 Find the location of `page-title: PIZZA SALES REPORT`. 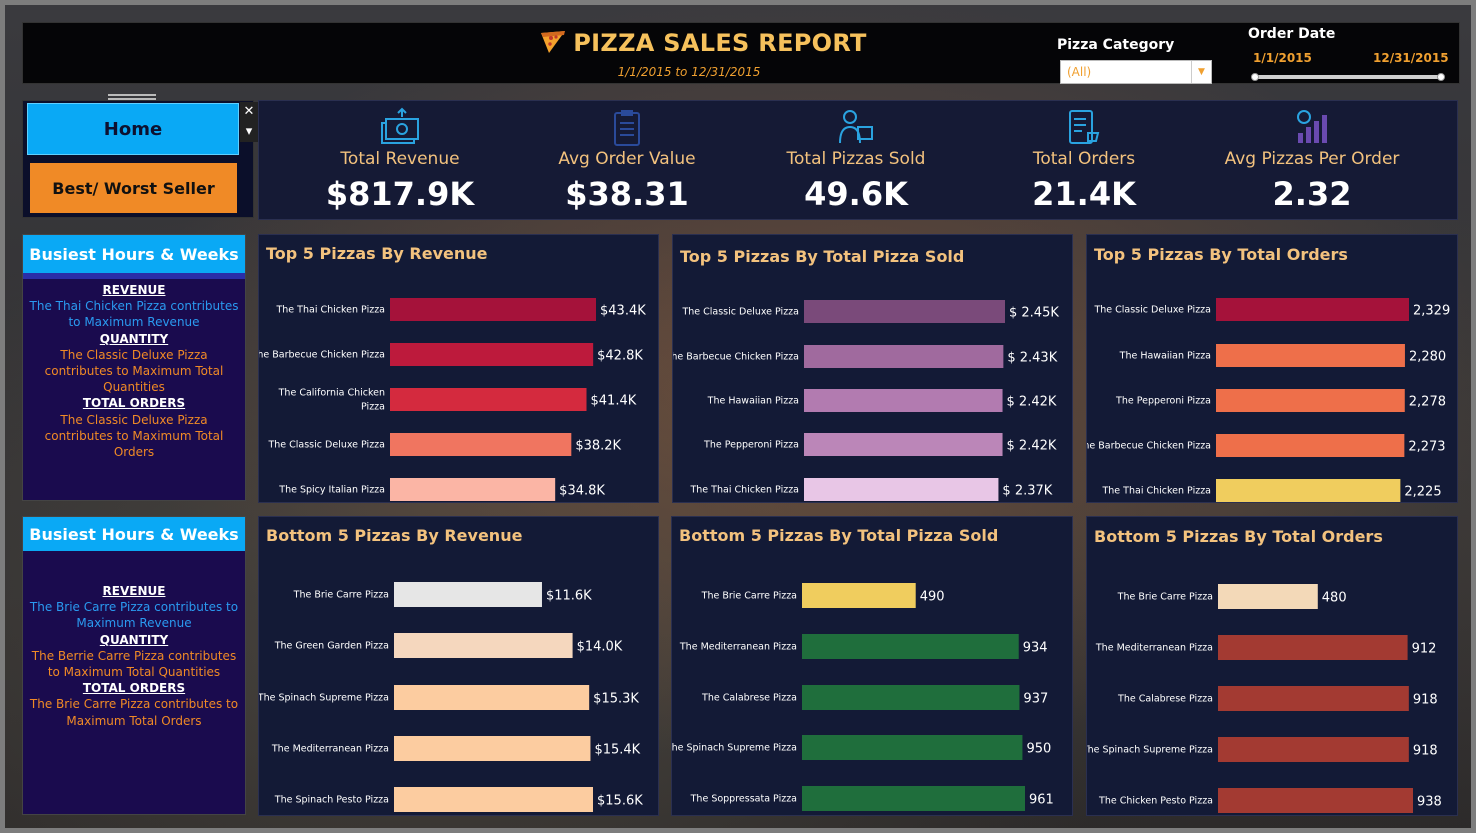

page-title: PIZZA SALES REPORT is located at coordinates (703, 43).